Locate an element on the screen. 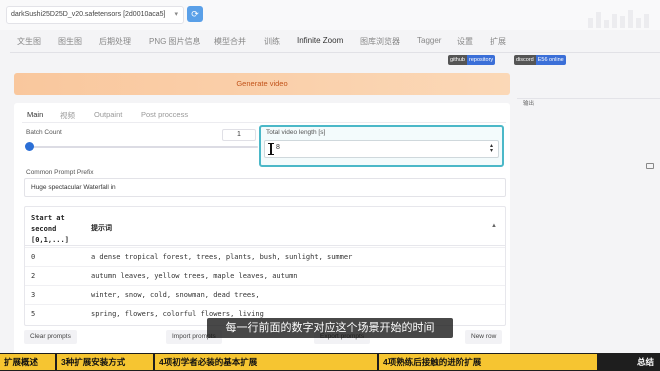 This screenshot has width=660, height=371. tab-train: 训练 is located at coordinates (272, 41).